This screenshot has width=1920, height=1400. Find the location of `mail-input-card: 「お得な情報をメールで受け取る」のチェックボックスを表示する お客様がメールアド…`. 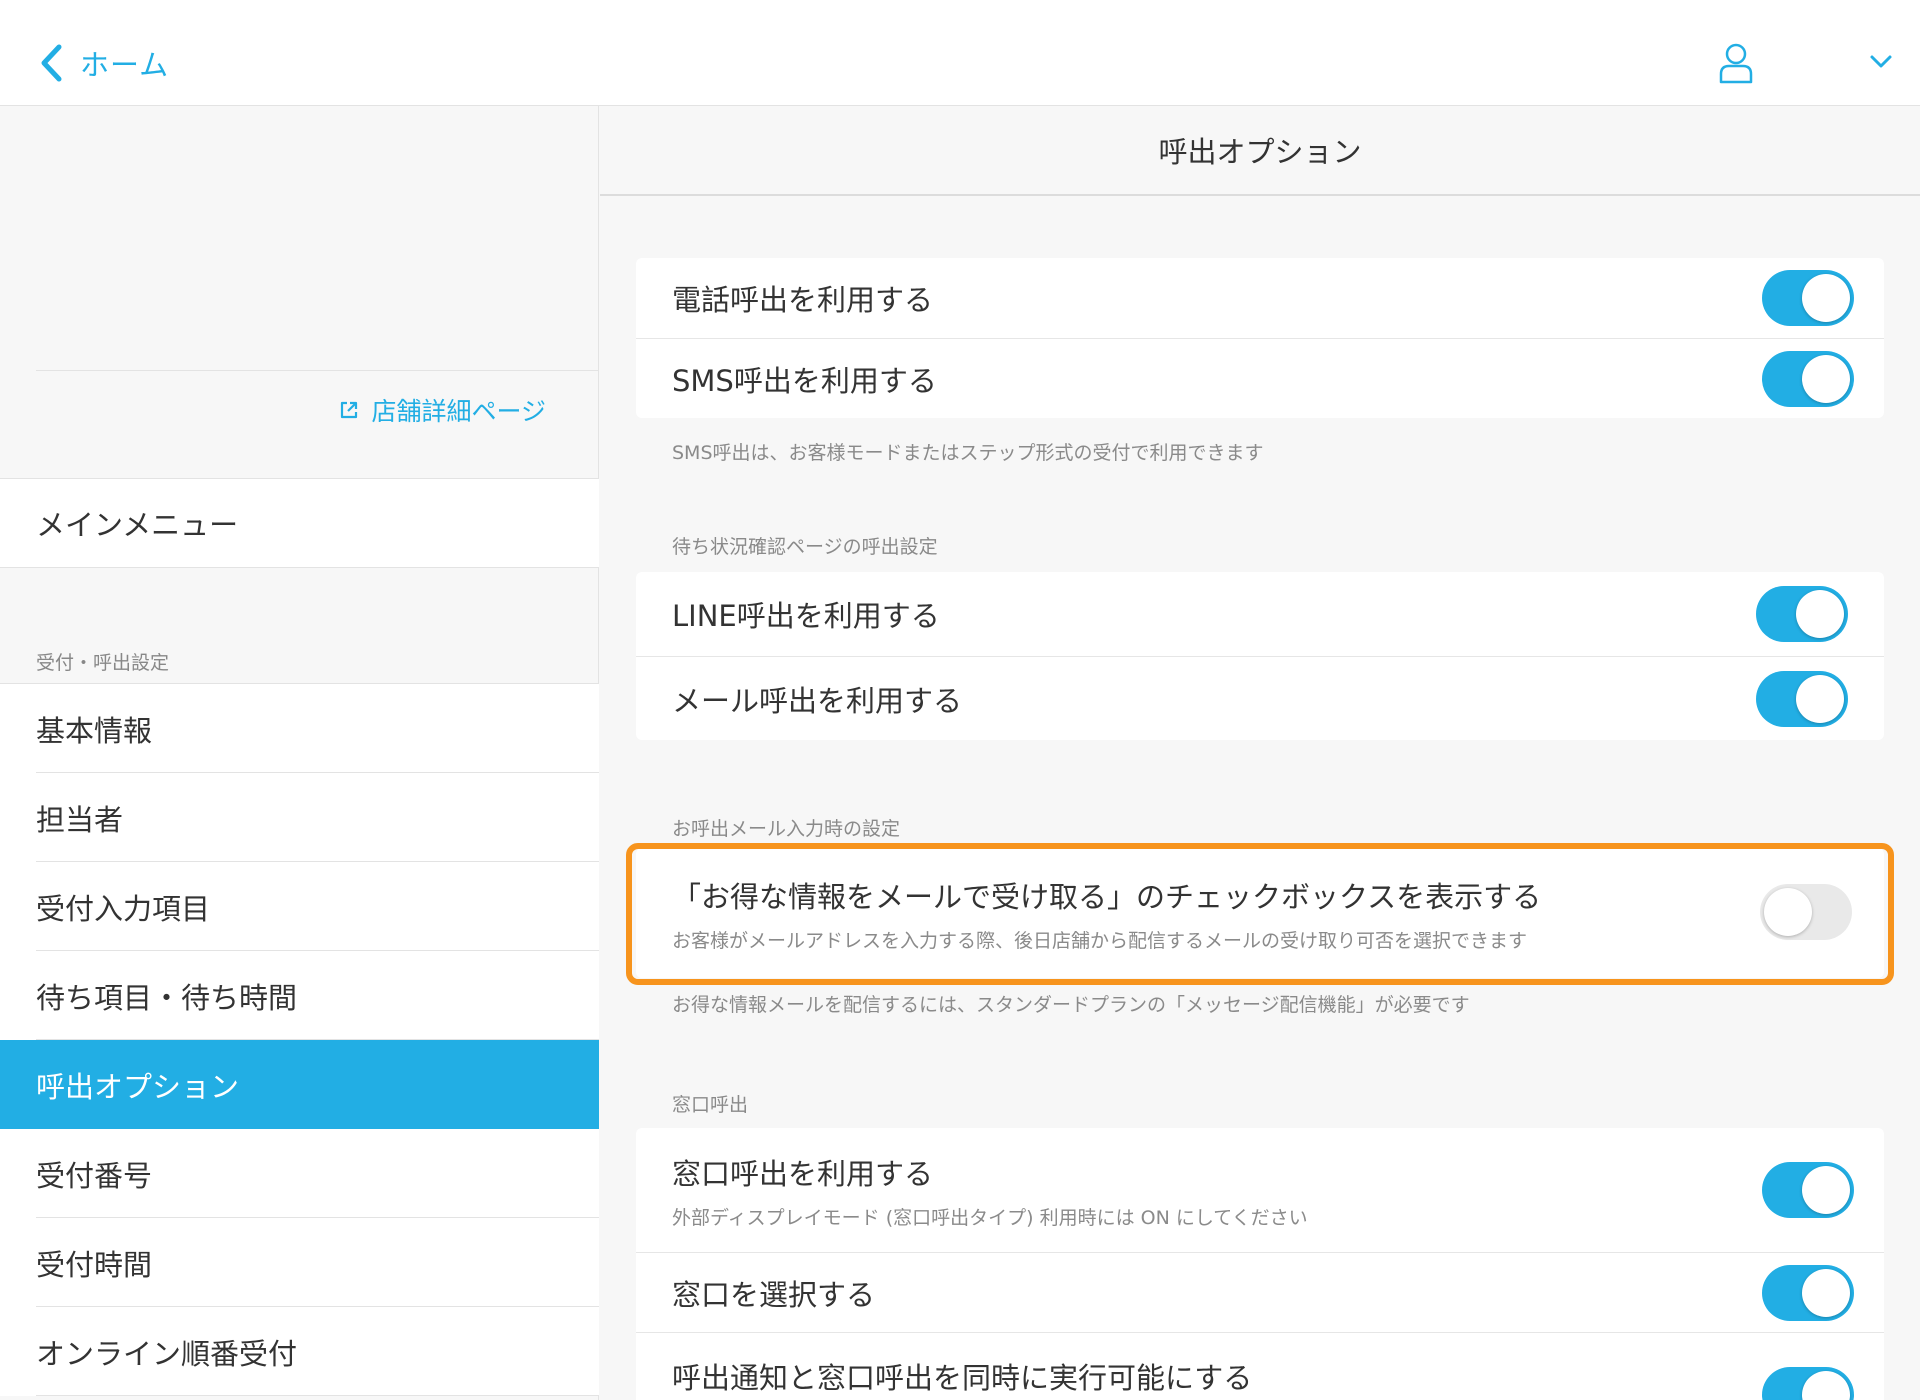

mail-input-card: 「お得な情報をメールで受け取る」のチェックボックスを表示する お客様がメールアド… is located at coordinates (1260, 913).